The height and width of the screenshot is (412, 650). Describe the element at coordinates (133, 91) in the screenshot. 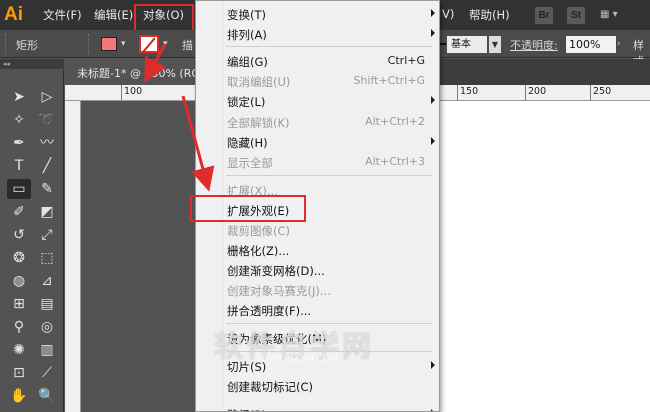

I see `ruler-label: 100` at that location.